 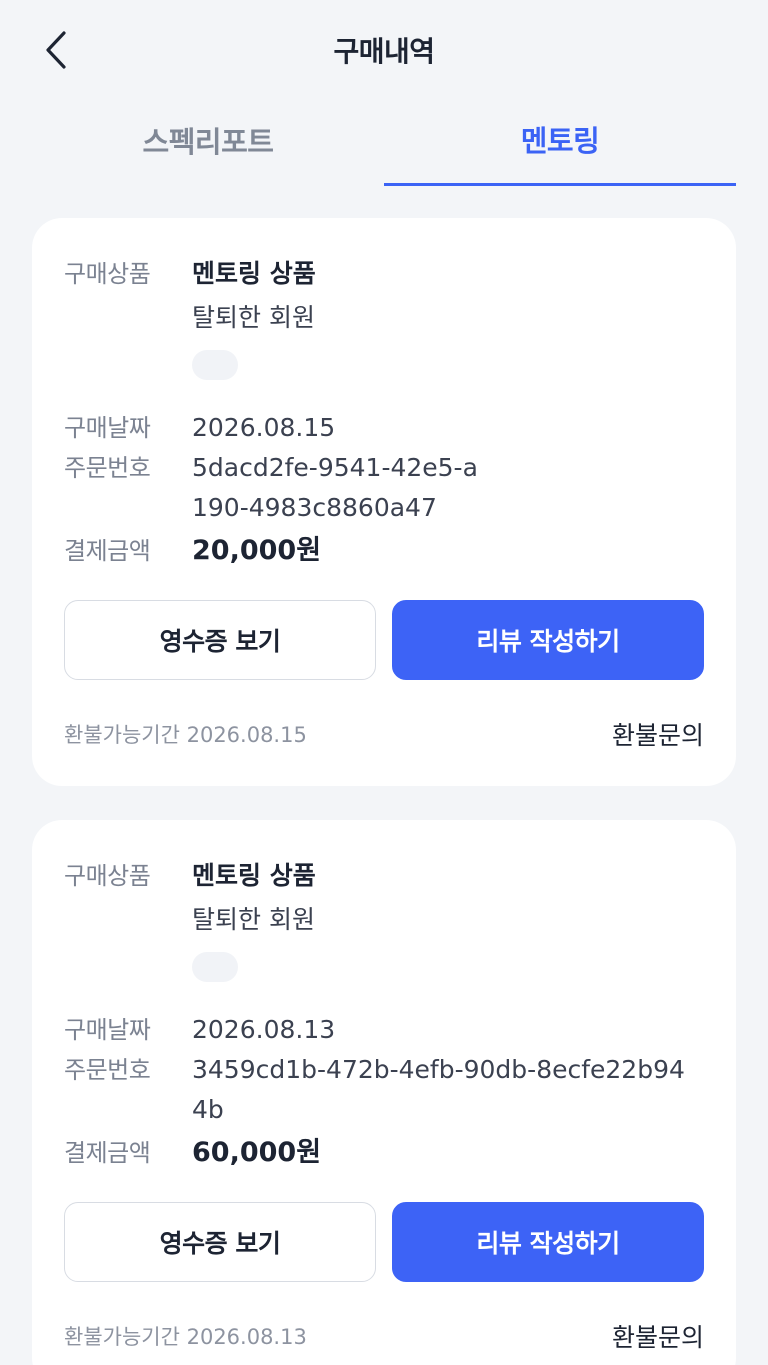 I want to click on amount-row: 결제금액 20,000원, so click(x=384, y=551).